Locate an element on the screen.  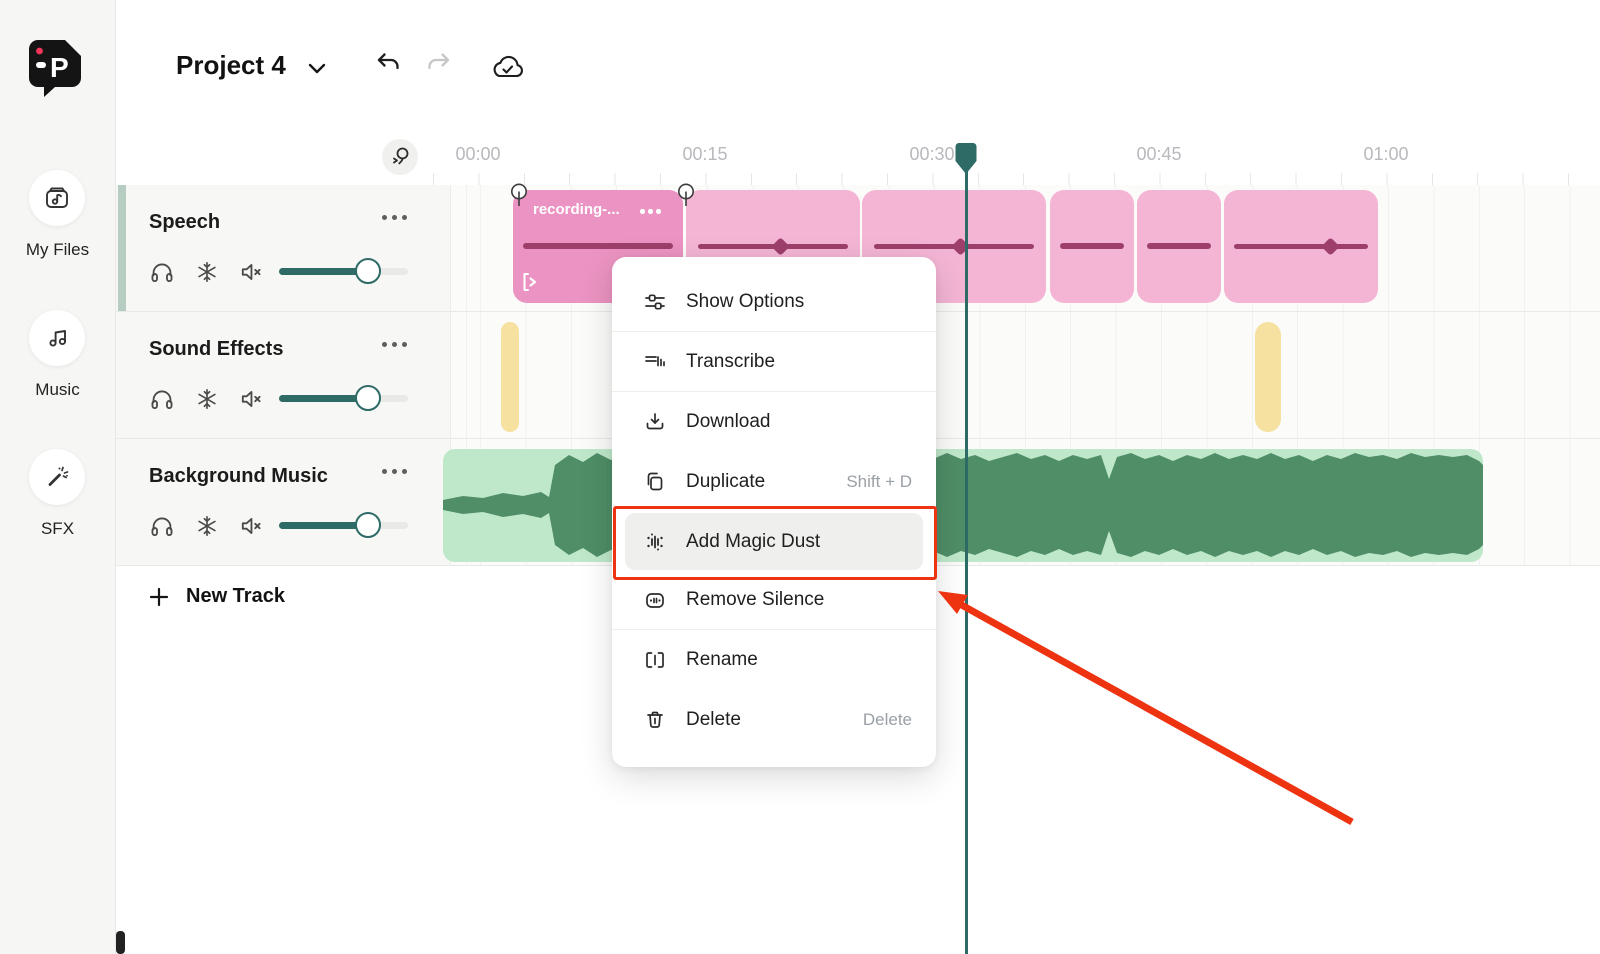
clip-options-button is located at coordinates (650, 211).